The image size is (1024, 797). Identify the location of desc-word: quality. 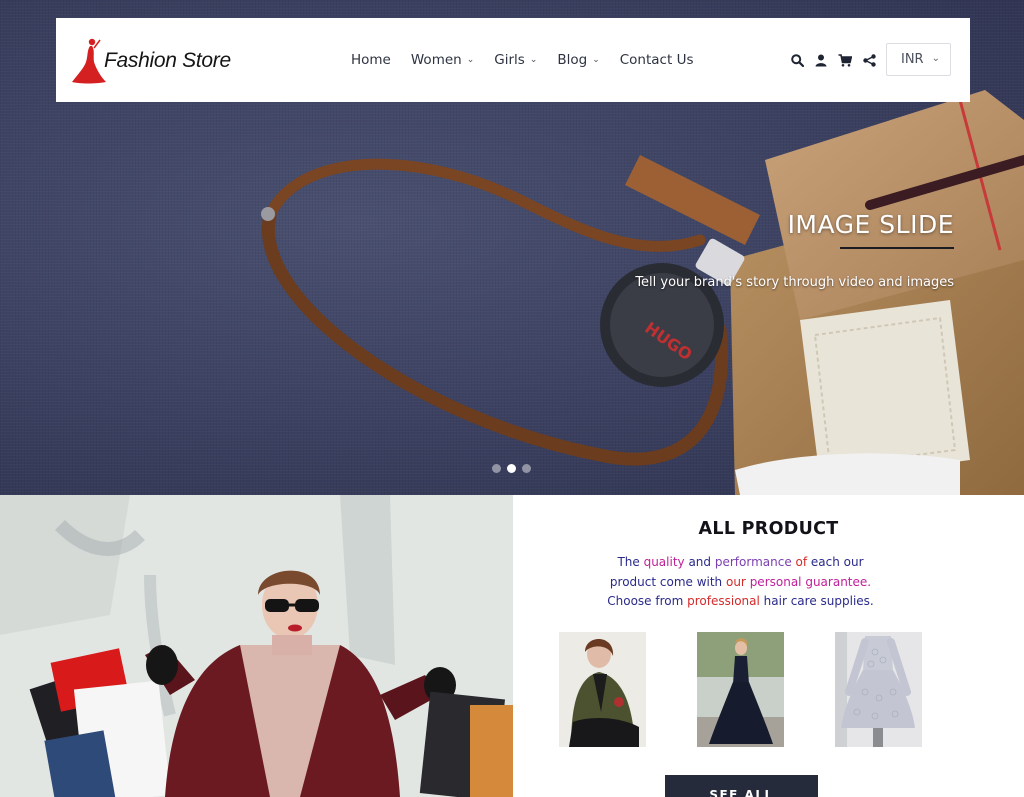
(664, 562).